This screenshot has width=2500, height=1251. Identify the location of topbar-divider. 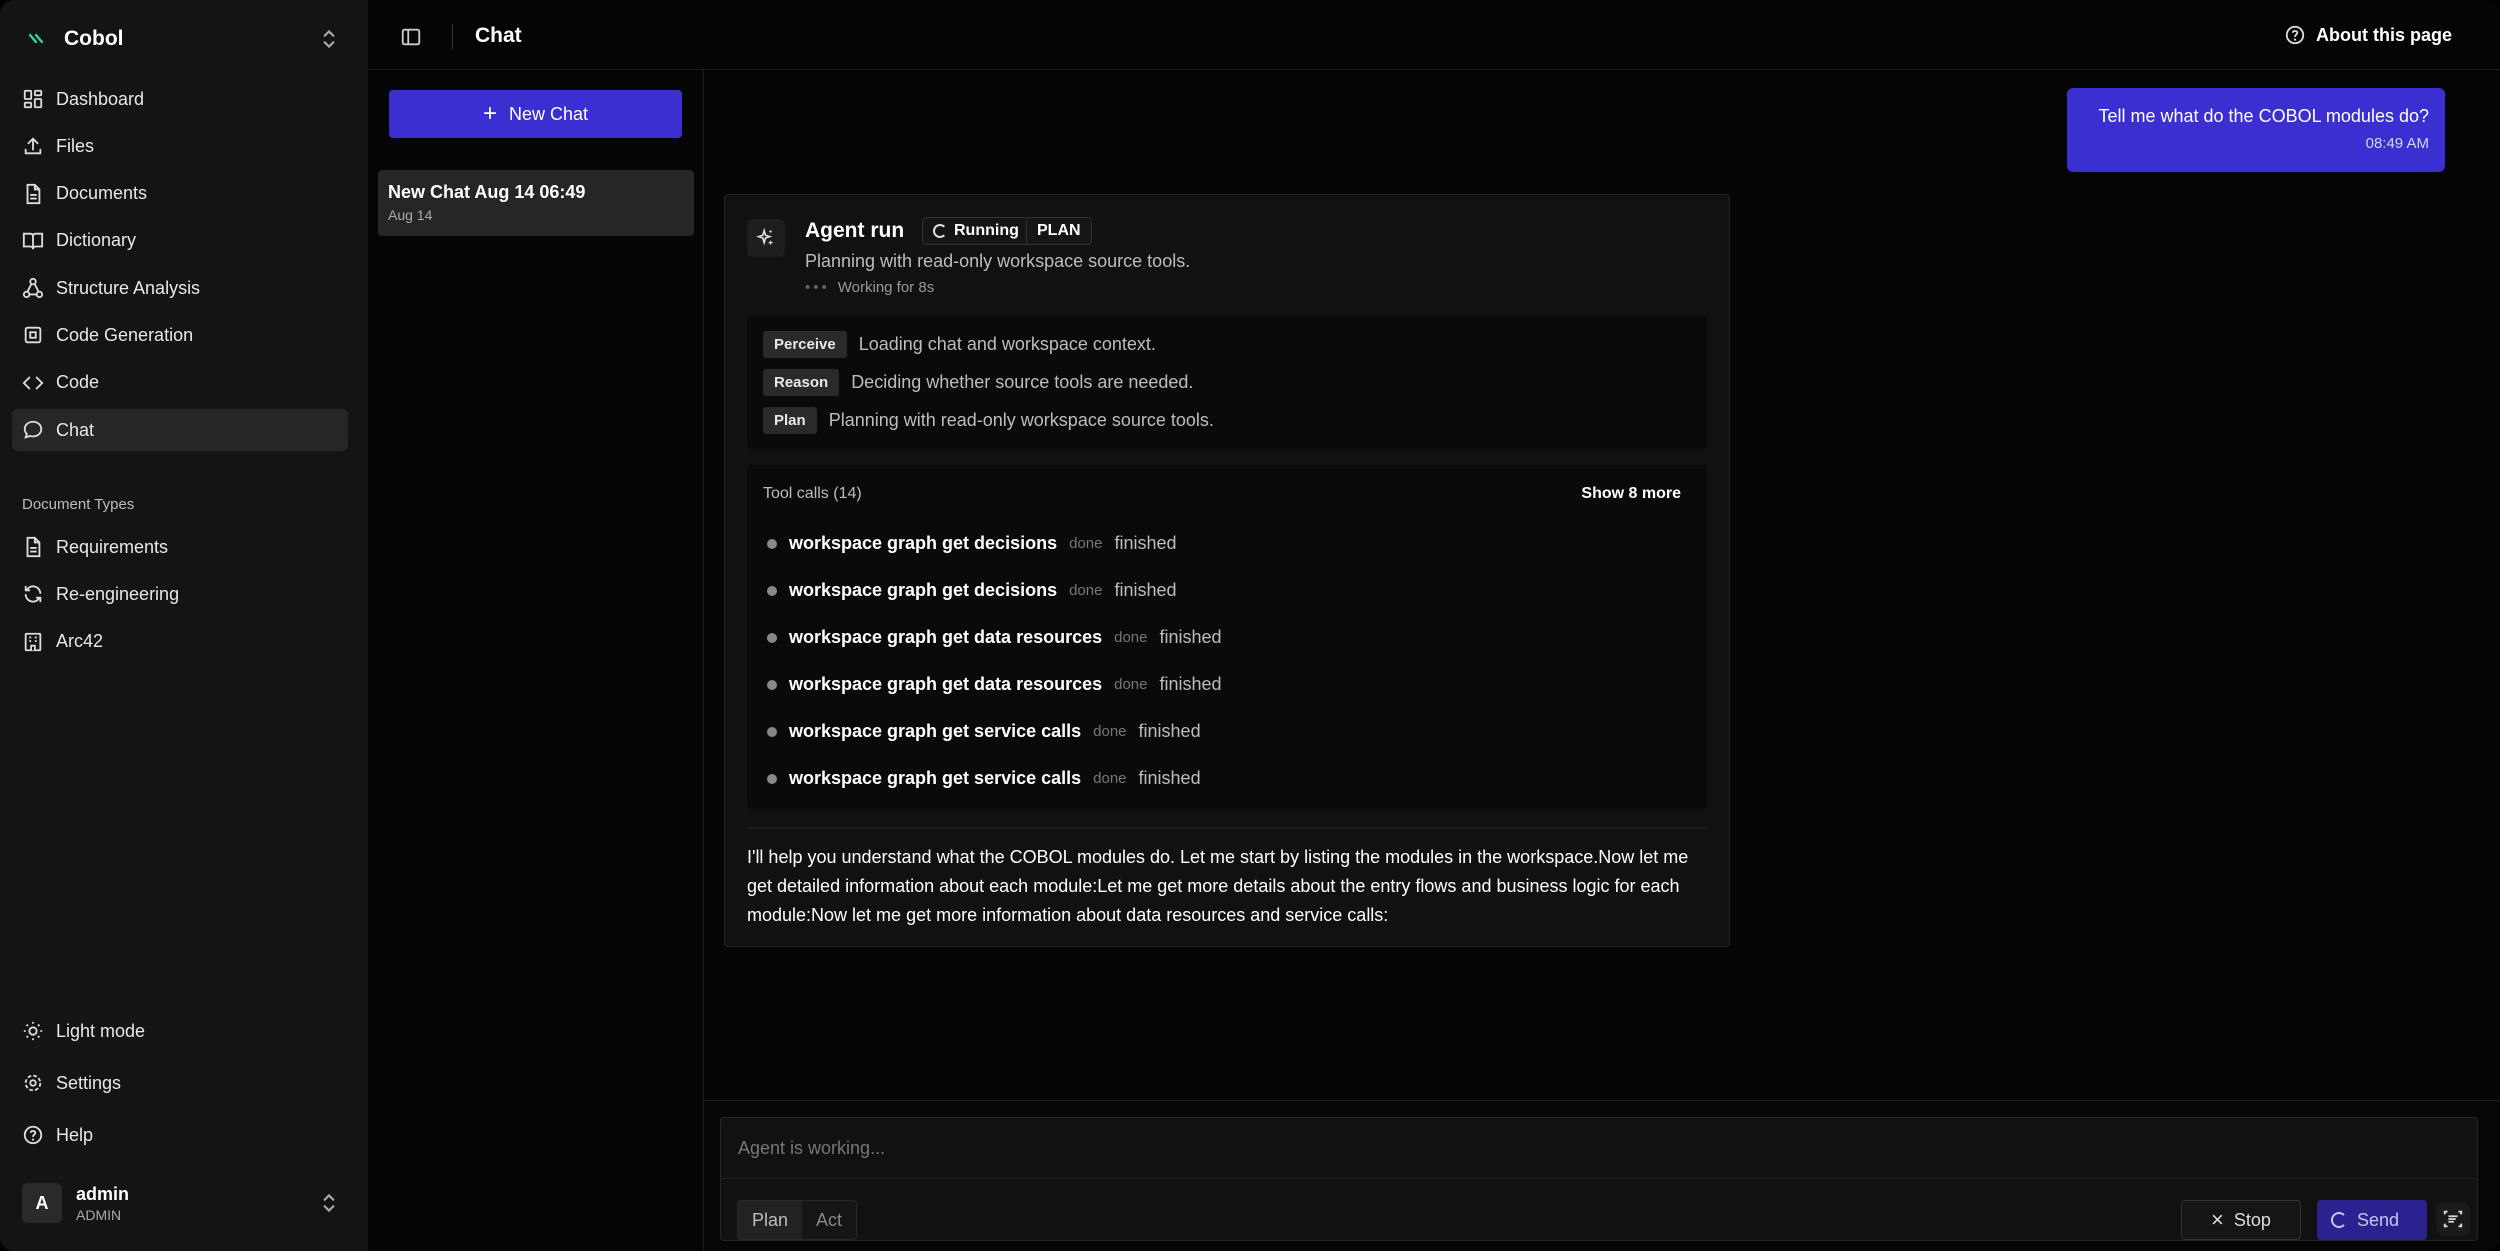
(452, 37).